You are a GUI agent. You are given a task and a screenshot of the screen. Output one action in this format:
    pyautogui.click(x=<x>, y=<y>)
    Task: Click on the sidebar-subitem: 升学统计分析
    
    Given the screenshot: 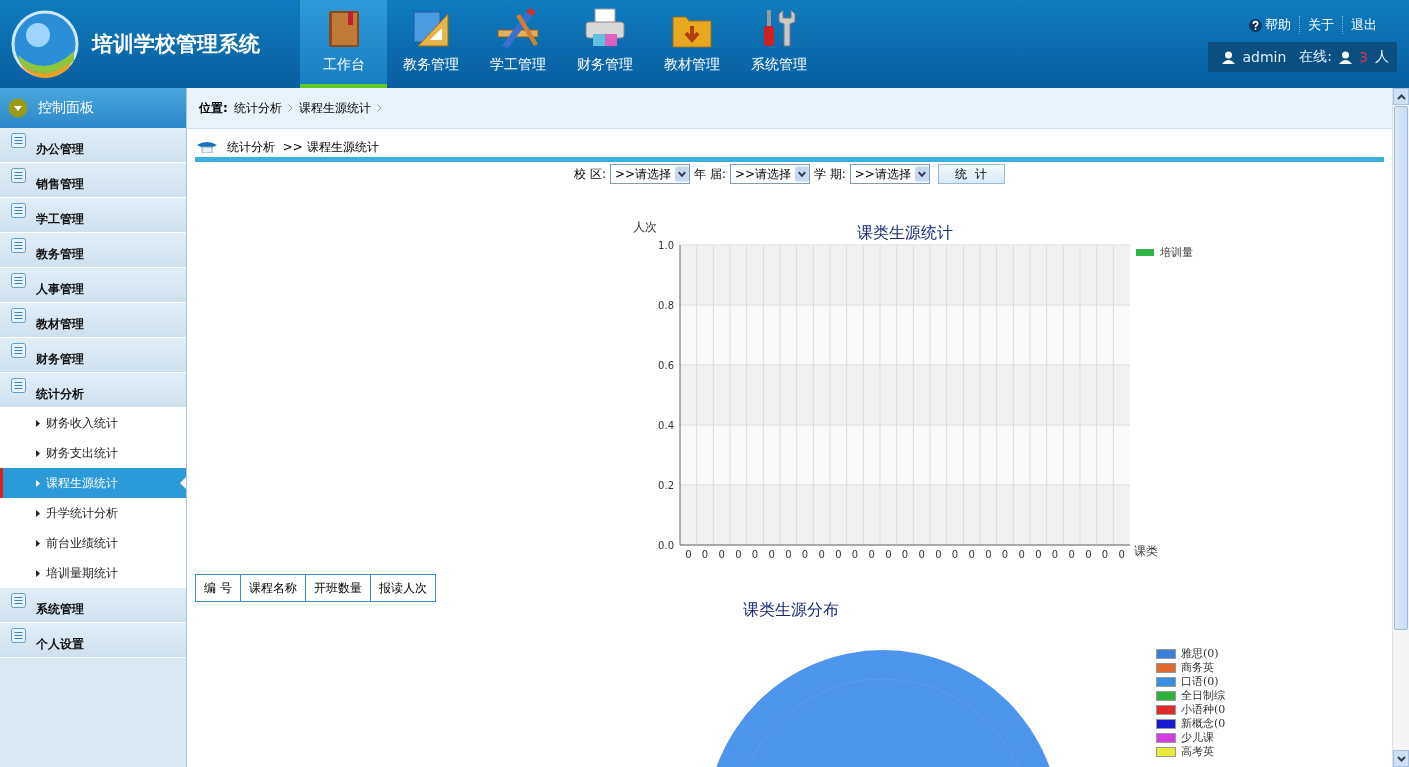 What is the action you would take?
    pyautogui.click(x=93, y=513)
    